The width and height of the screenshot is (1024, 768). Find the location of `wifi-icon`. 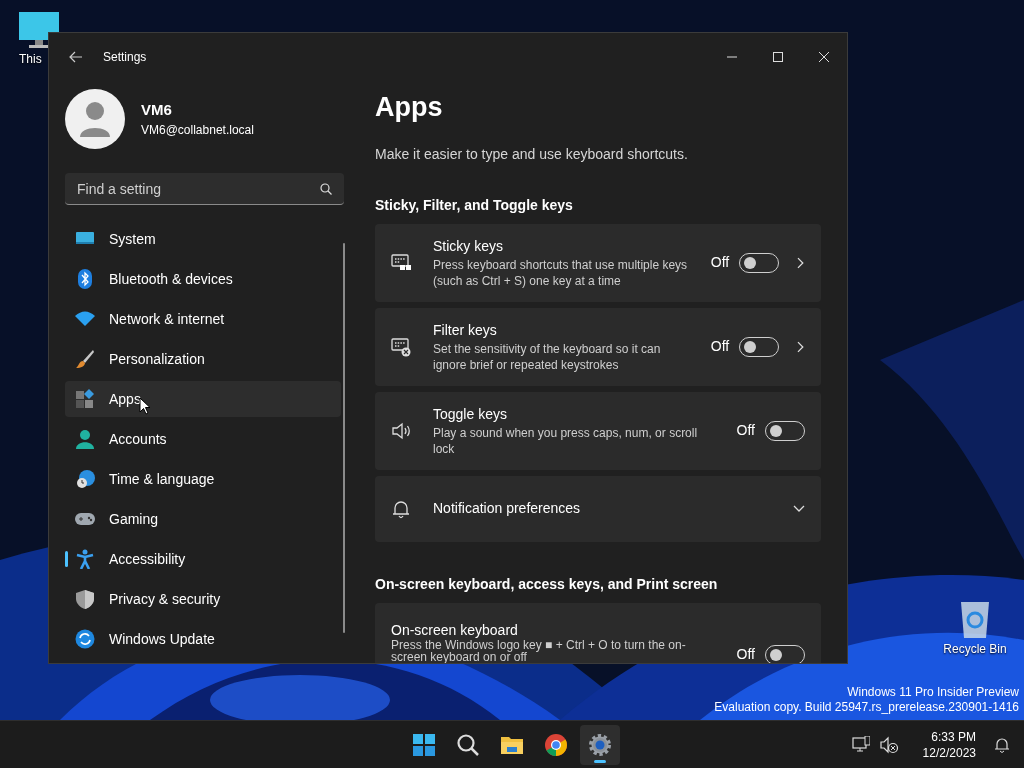

wifi-icon is located at coordinates (85, 319).